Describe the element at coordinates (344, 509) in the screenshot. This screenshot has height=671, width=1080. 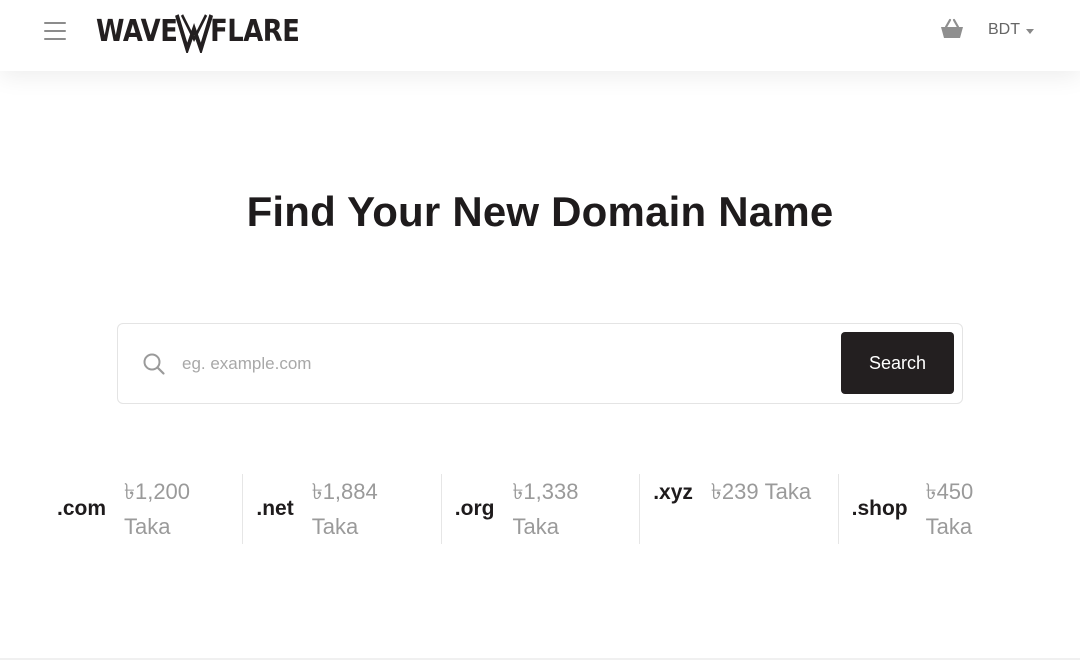
I see `tld-price: ৳1,884 Taka` at that location.